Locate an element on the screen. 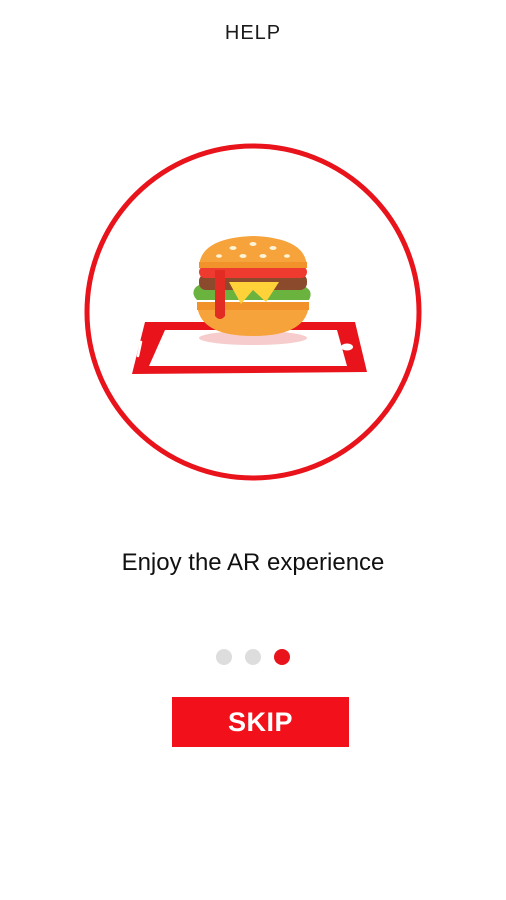 Image resolution: width=506 pixels, height=900 pixels. skip-button: SKIP is located at coordinates (260, 722).